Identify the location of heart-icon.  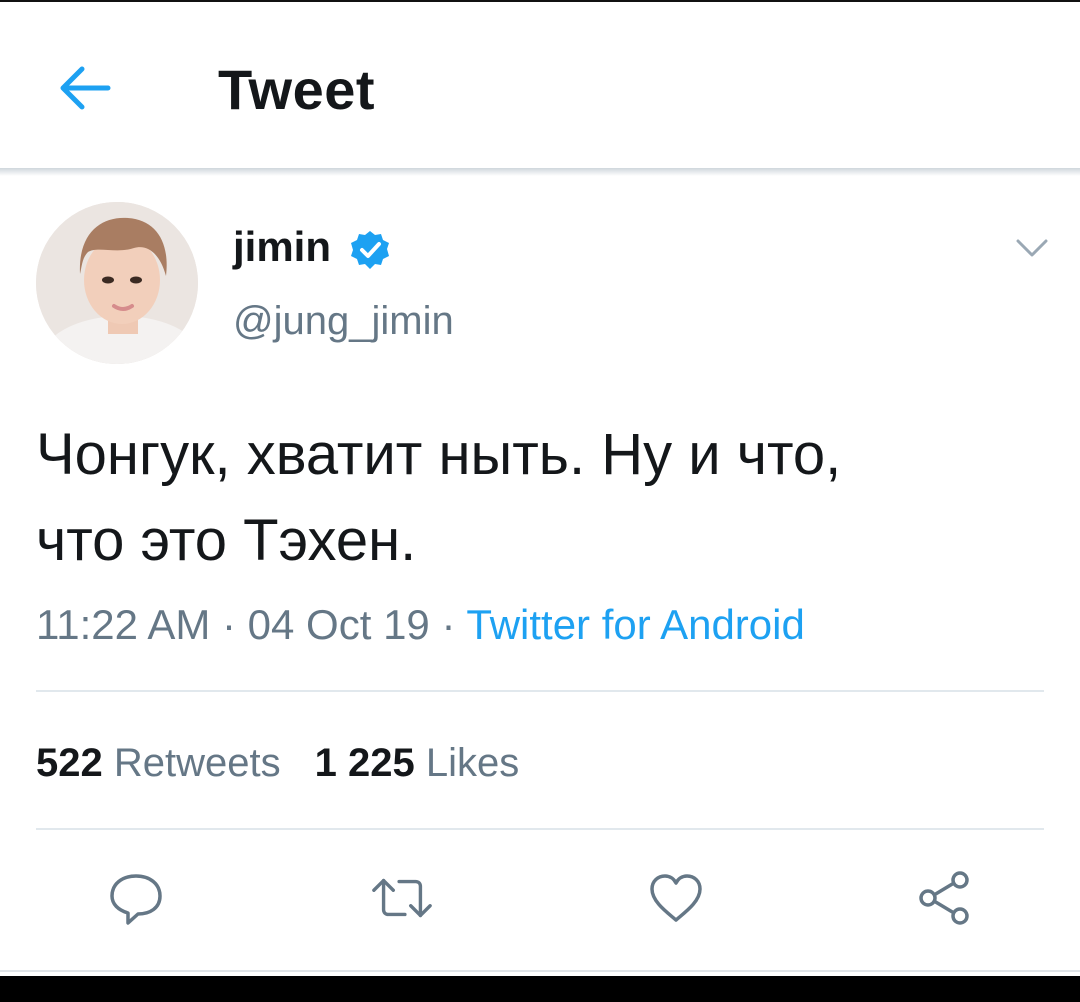
(676, 898).